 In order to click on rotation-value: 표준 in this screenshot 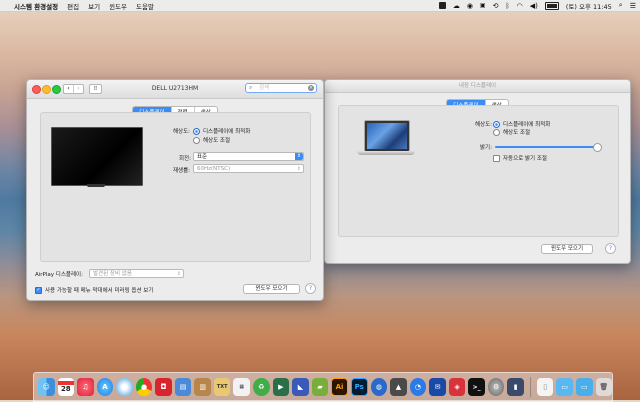, I will do `click(202, 157)`.